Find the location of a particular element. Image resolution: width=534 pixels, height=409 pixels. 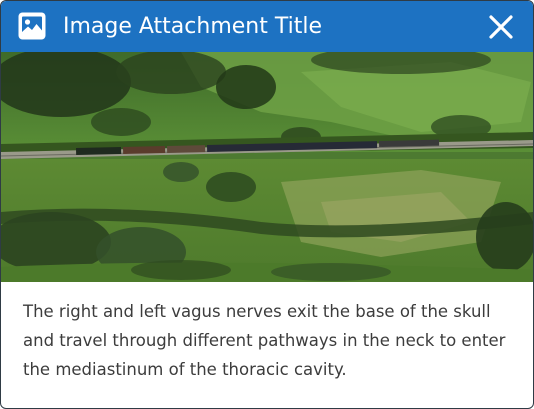

dialog-title: Image Attachment Title is located at coordinates (193, 26).